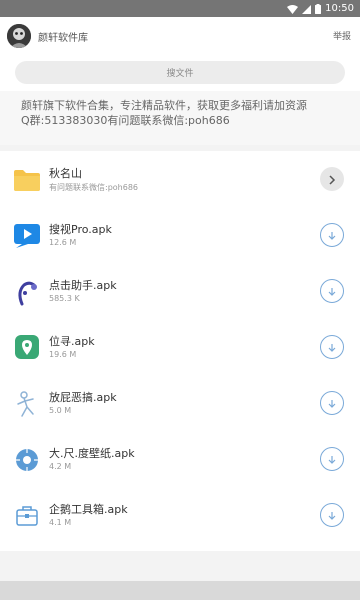 The width and height of the screenshot is (360, 600). Describe the element at coordinates (180, 235) in the screenshot. I see `file-row: 搜视Pro.apk 12.6 M` at that location.